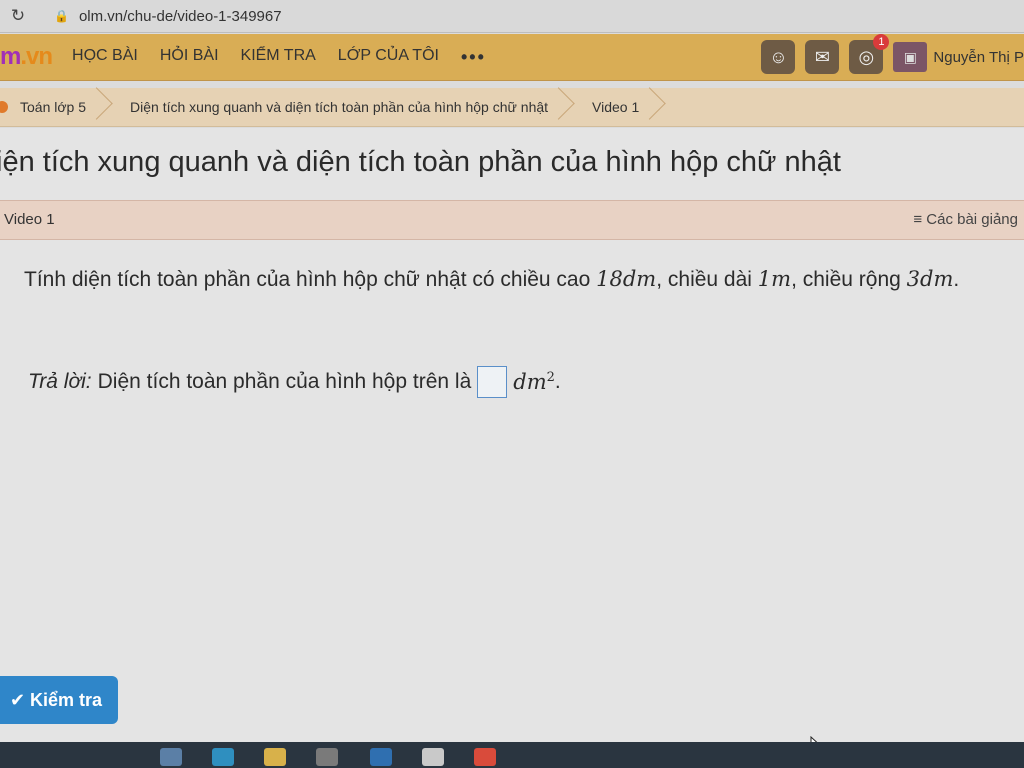 The height and width of the screenshot is (768, 1024). I want to click on logo-prefix: m, so click(10, 56).